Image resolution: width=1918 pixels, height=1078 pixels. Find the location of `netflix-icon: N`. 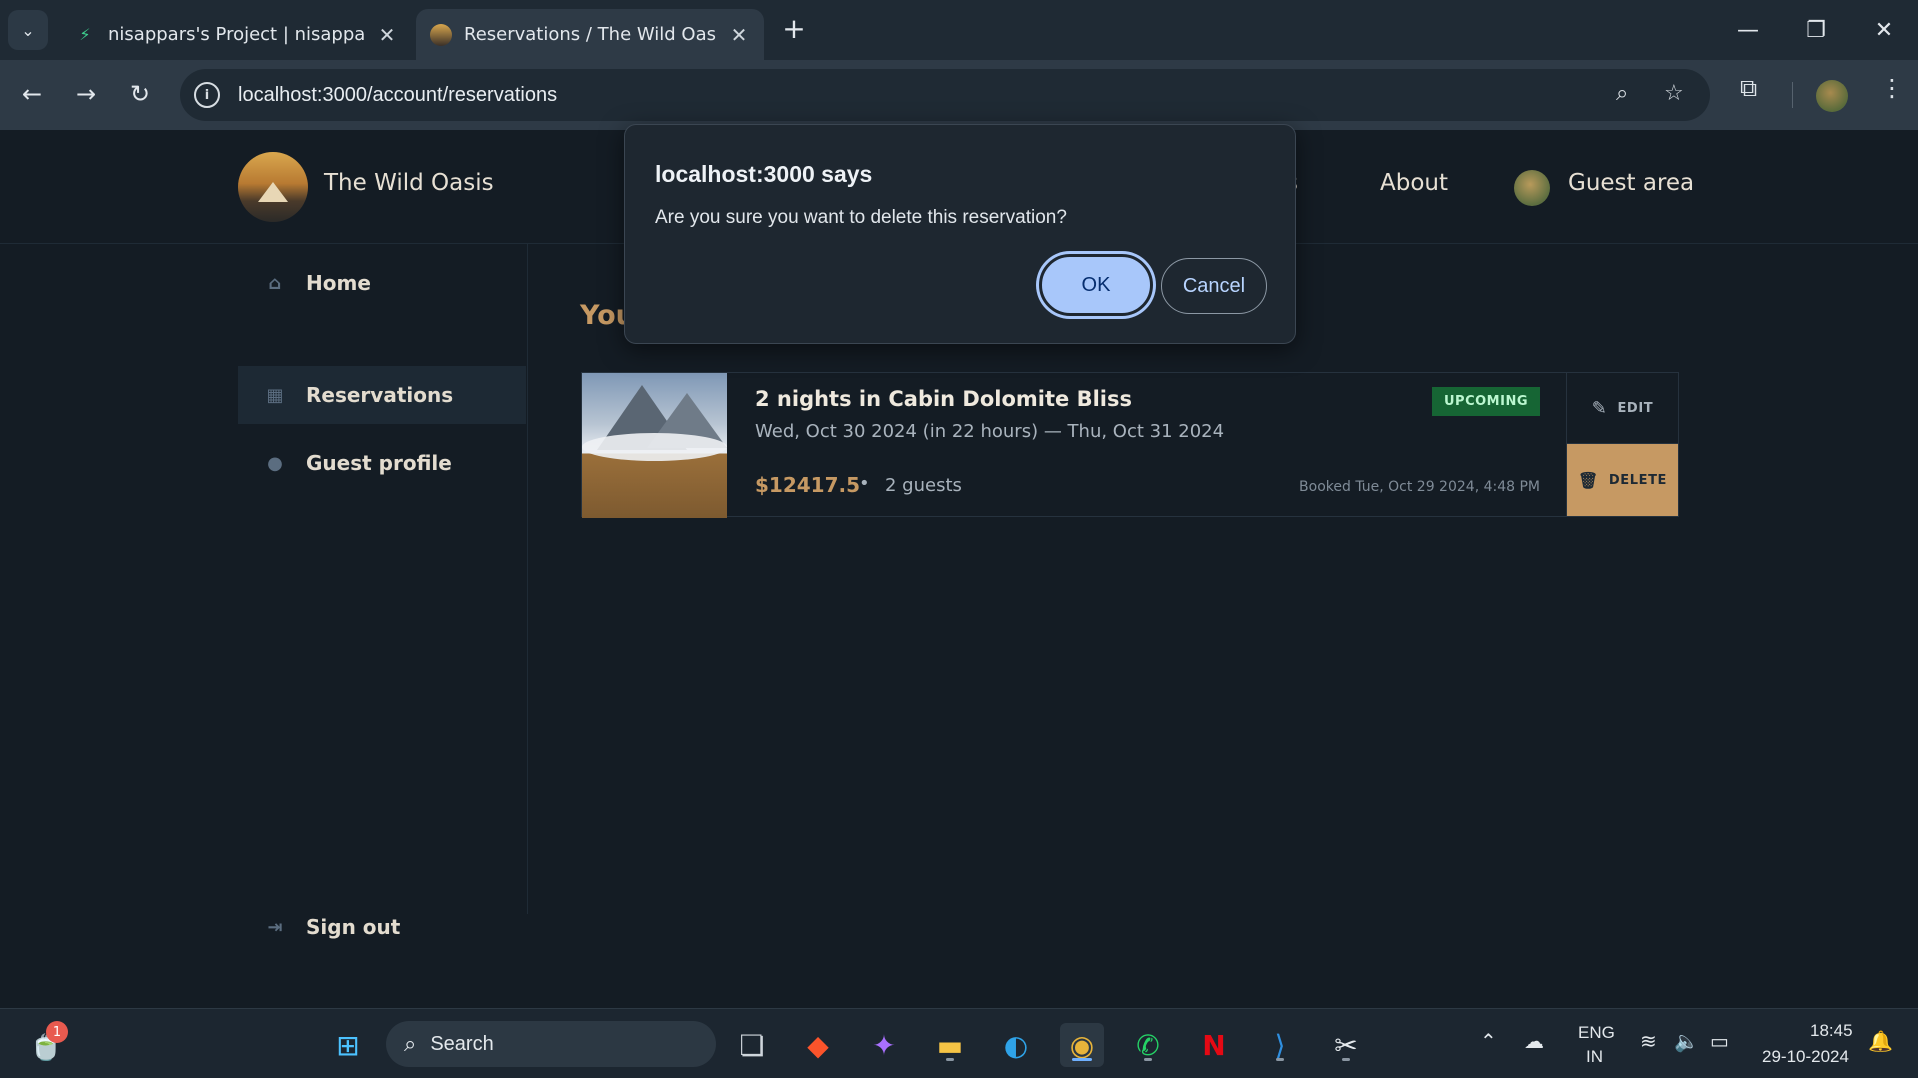

netflix-icon: N is located at coordinates (1214, 1045).